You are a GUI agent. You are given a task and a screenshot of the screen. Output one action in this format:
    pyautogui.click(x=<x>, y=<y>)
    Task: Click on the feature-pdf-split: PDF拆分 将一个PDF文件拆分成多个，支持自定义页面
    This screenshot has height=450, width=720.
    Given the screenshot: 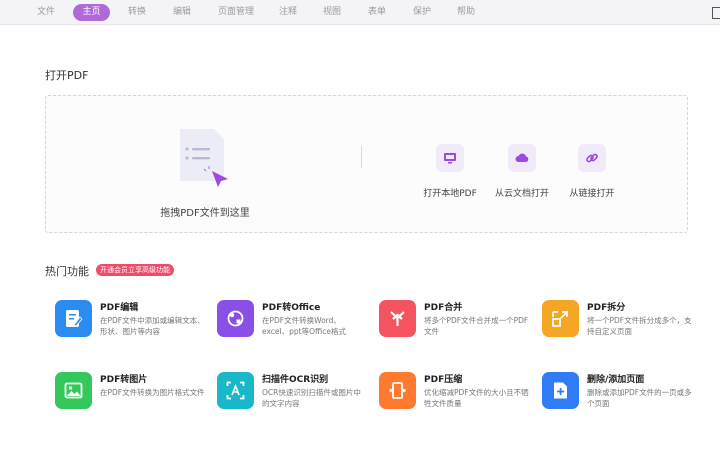 What is the action you would take?
    pyautogui.click(x=619, y=322)
    